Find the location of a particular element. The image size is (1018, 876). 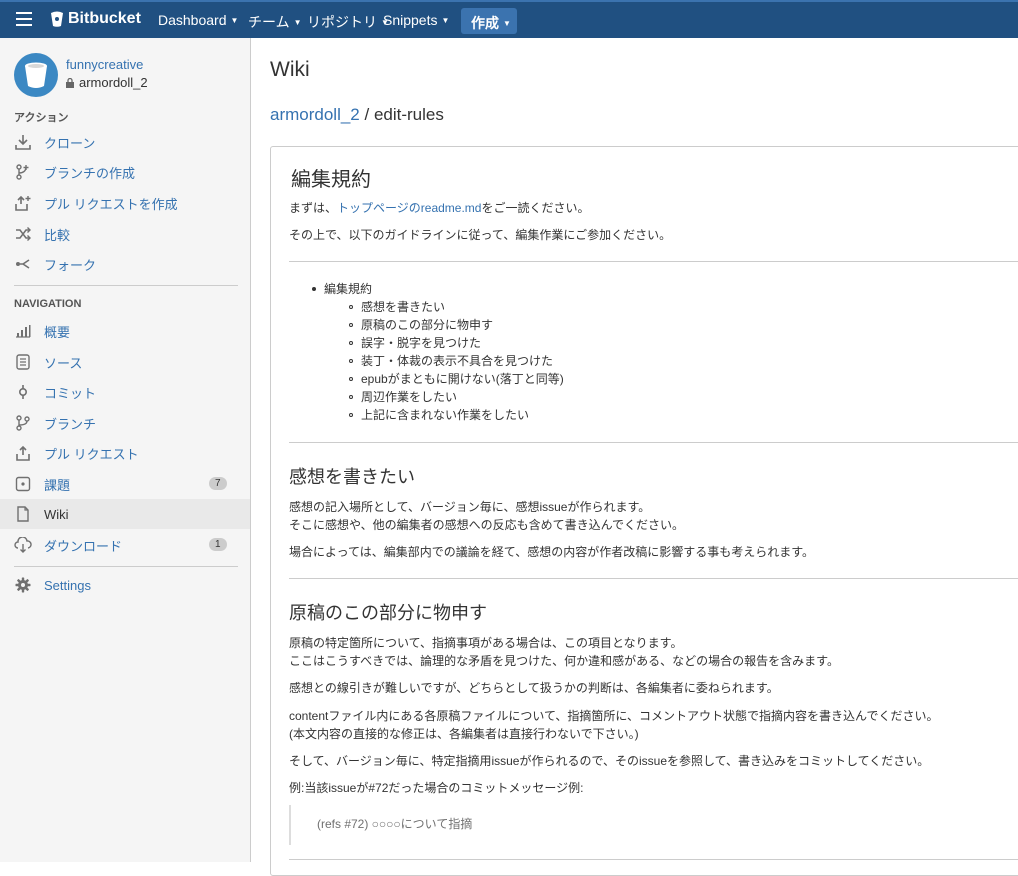

pull-request-icon is located at coordinates (23, 453).